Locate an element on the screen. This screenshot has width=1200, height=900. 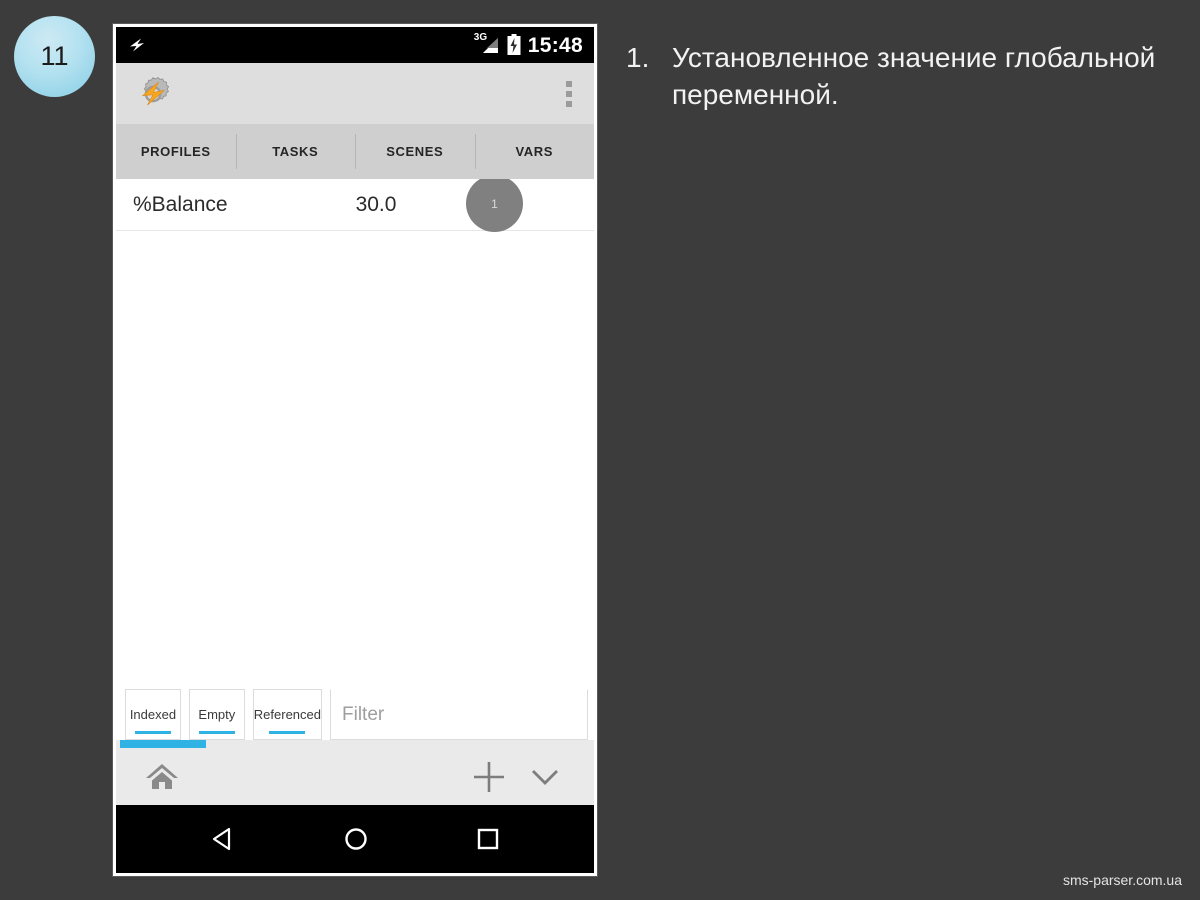
tab-strip: PROFILES TASKS SCENES VARS is located at coordinates (355, 154).